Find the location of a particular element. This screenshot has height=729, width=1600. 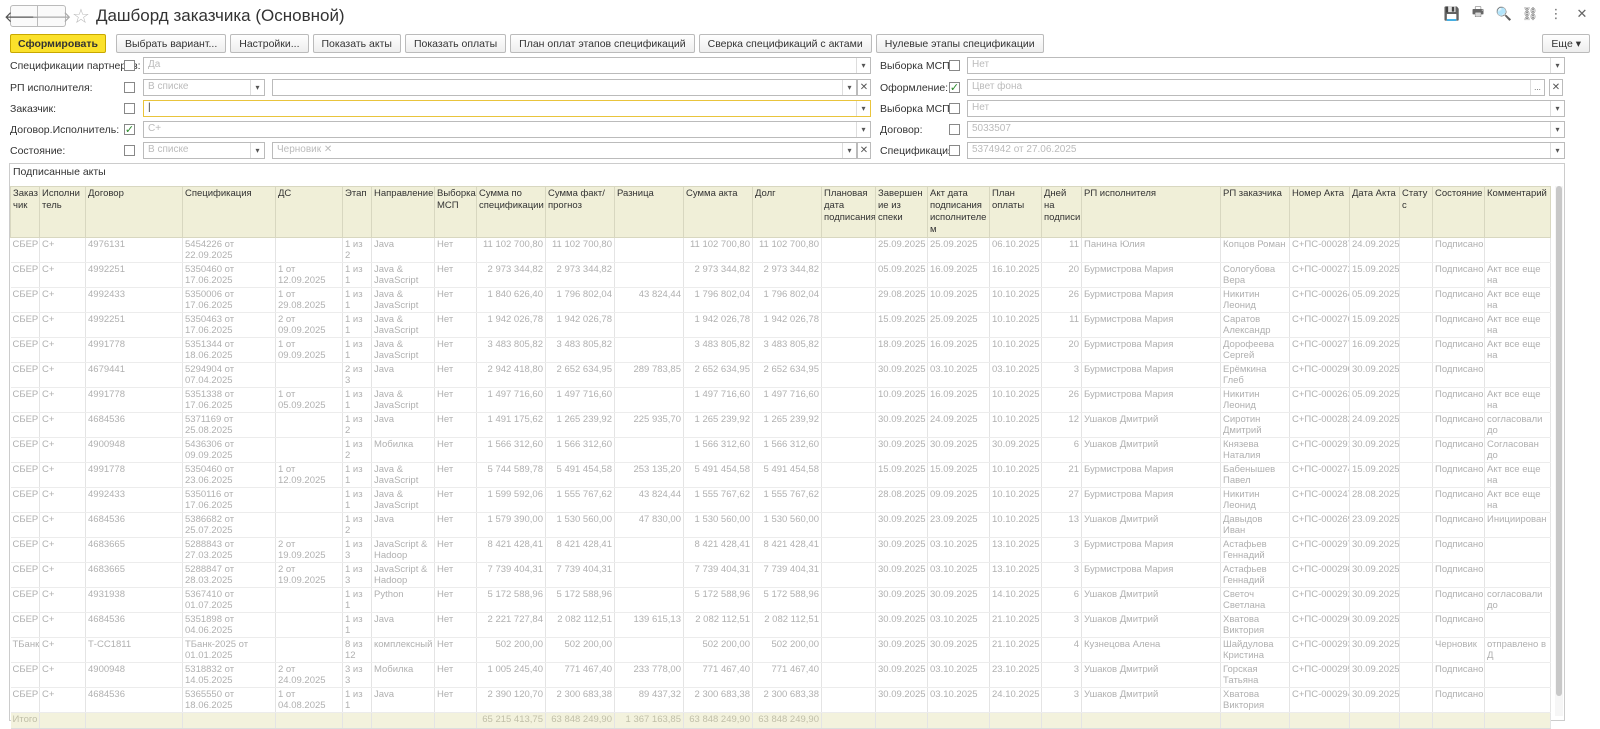

column-header: Спецификация is located at coordinates (229, 212).